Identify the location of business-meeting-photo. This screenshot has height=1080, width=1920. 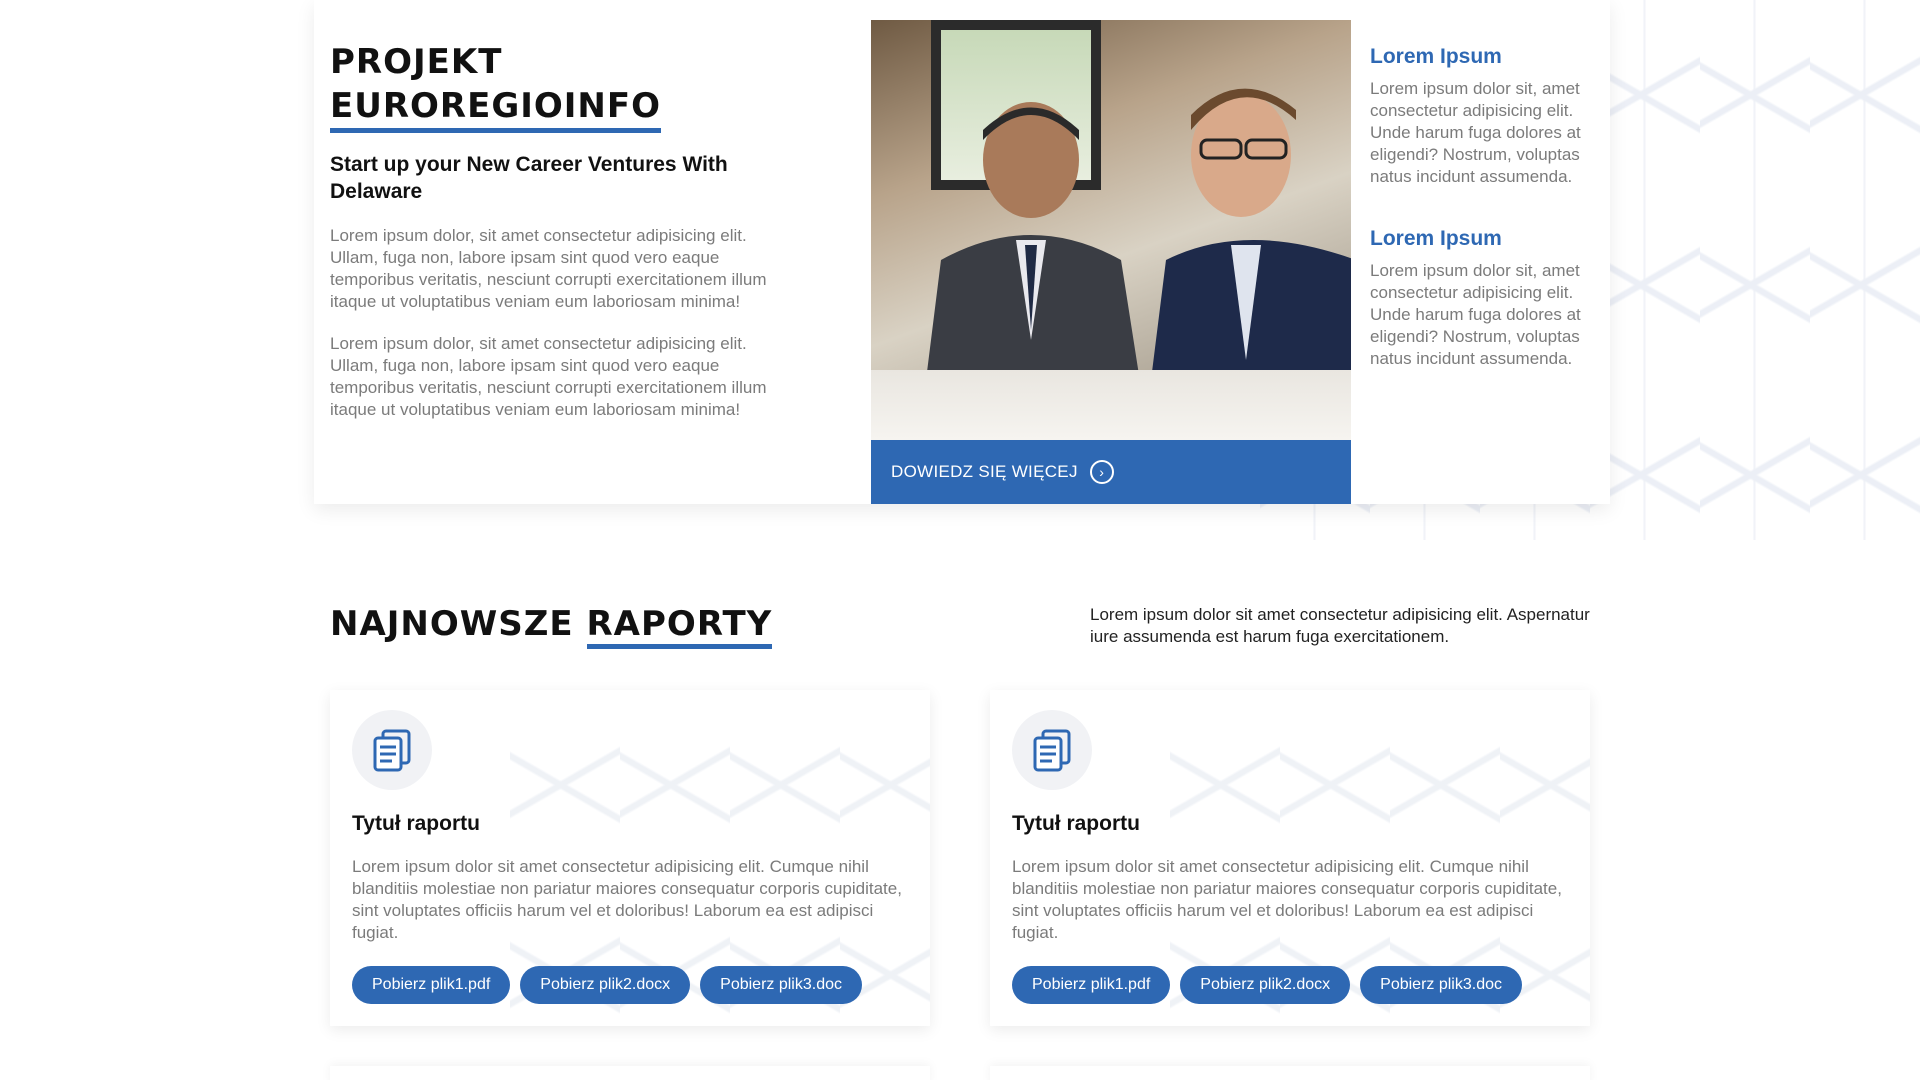
(1111, 230).